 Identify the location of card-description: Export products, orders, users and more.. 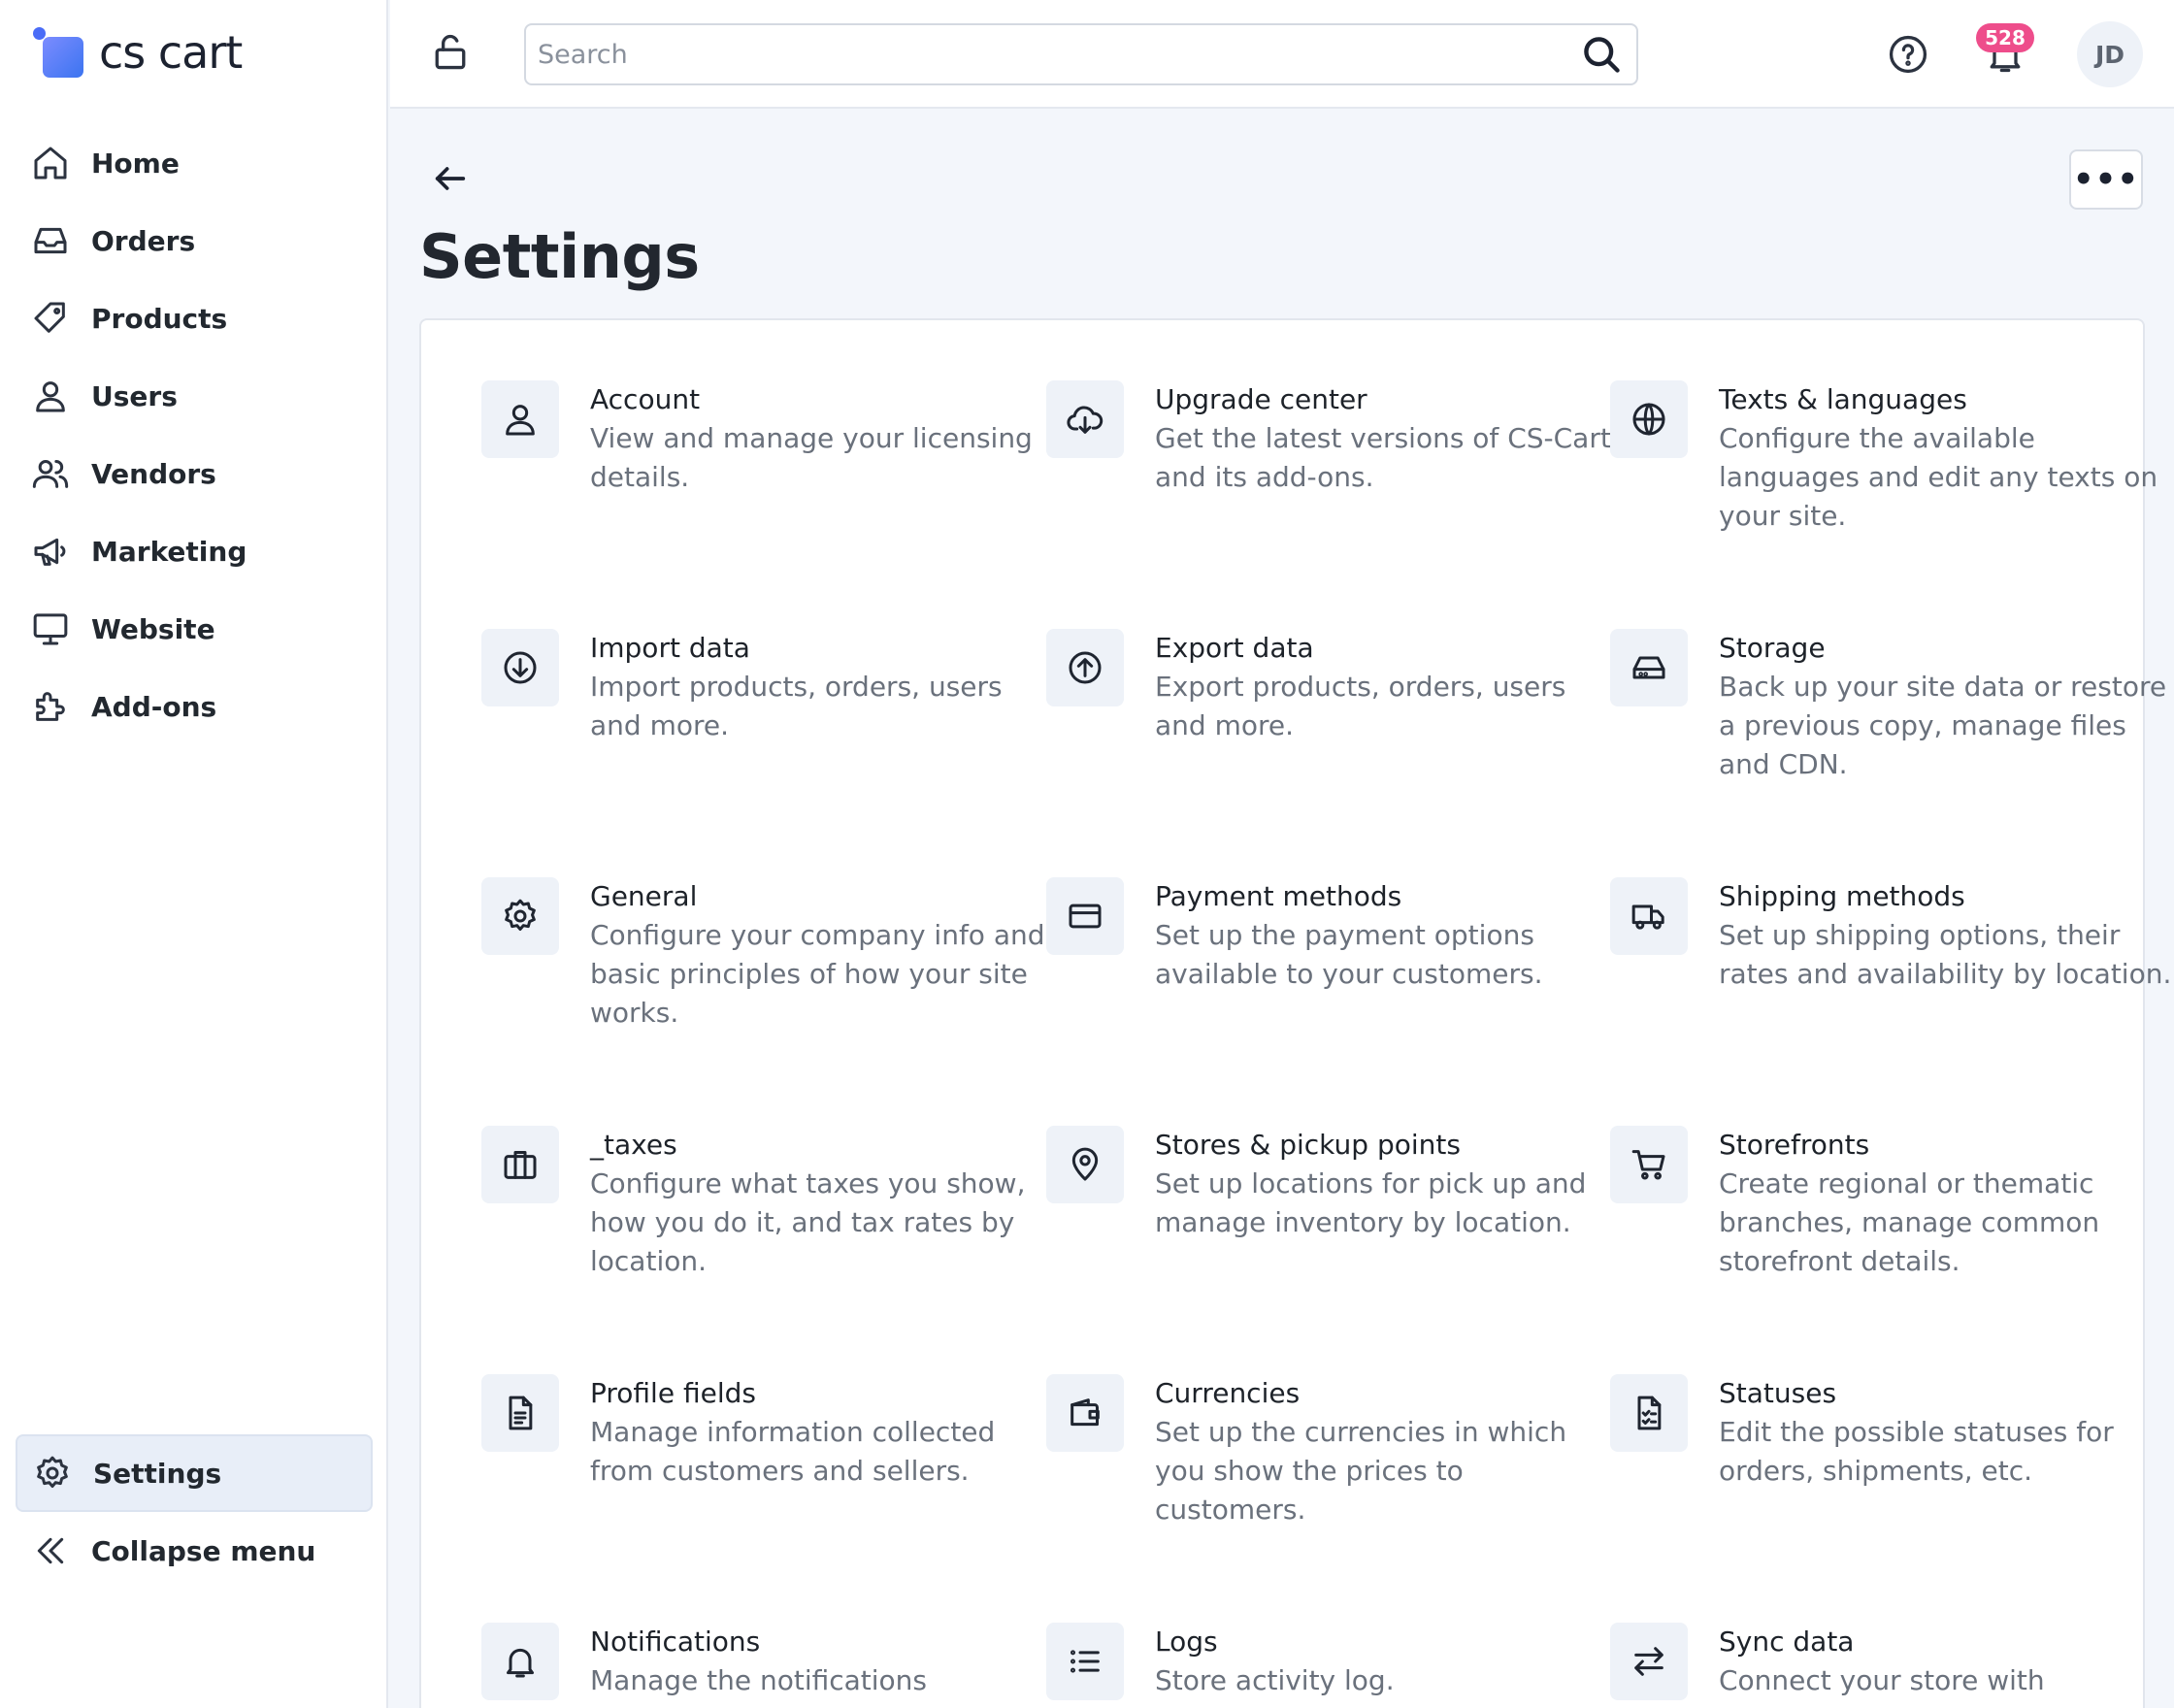
(1361, 706).